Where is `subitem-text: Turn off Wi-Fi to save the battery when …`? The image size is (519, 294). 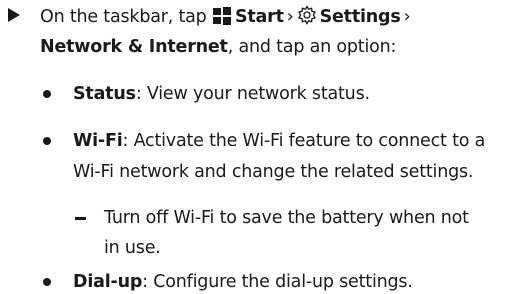
subitem-text: Turn off Wi-Fi to save the battery when … is located at coordinates (286, 218).